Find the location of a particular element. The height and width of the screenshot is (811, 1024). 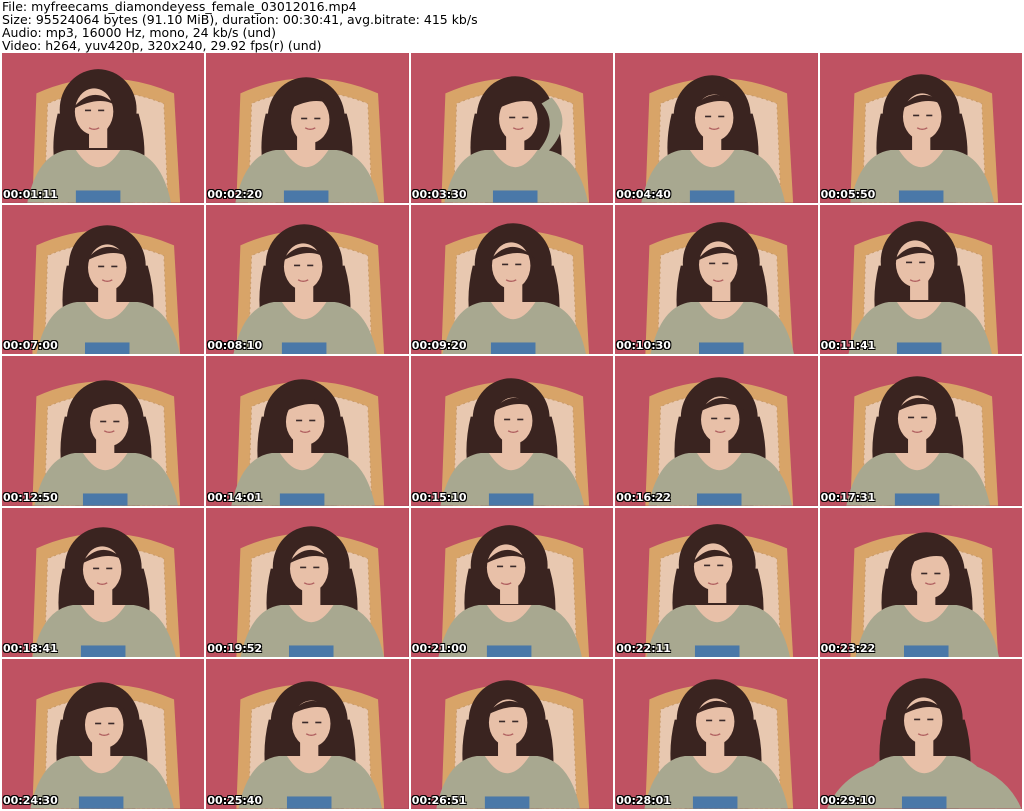

frame-timestamp: 00:26:51 is located at coordinates (439, 800).